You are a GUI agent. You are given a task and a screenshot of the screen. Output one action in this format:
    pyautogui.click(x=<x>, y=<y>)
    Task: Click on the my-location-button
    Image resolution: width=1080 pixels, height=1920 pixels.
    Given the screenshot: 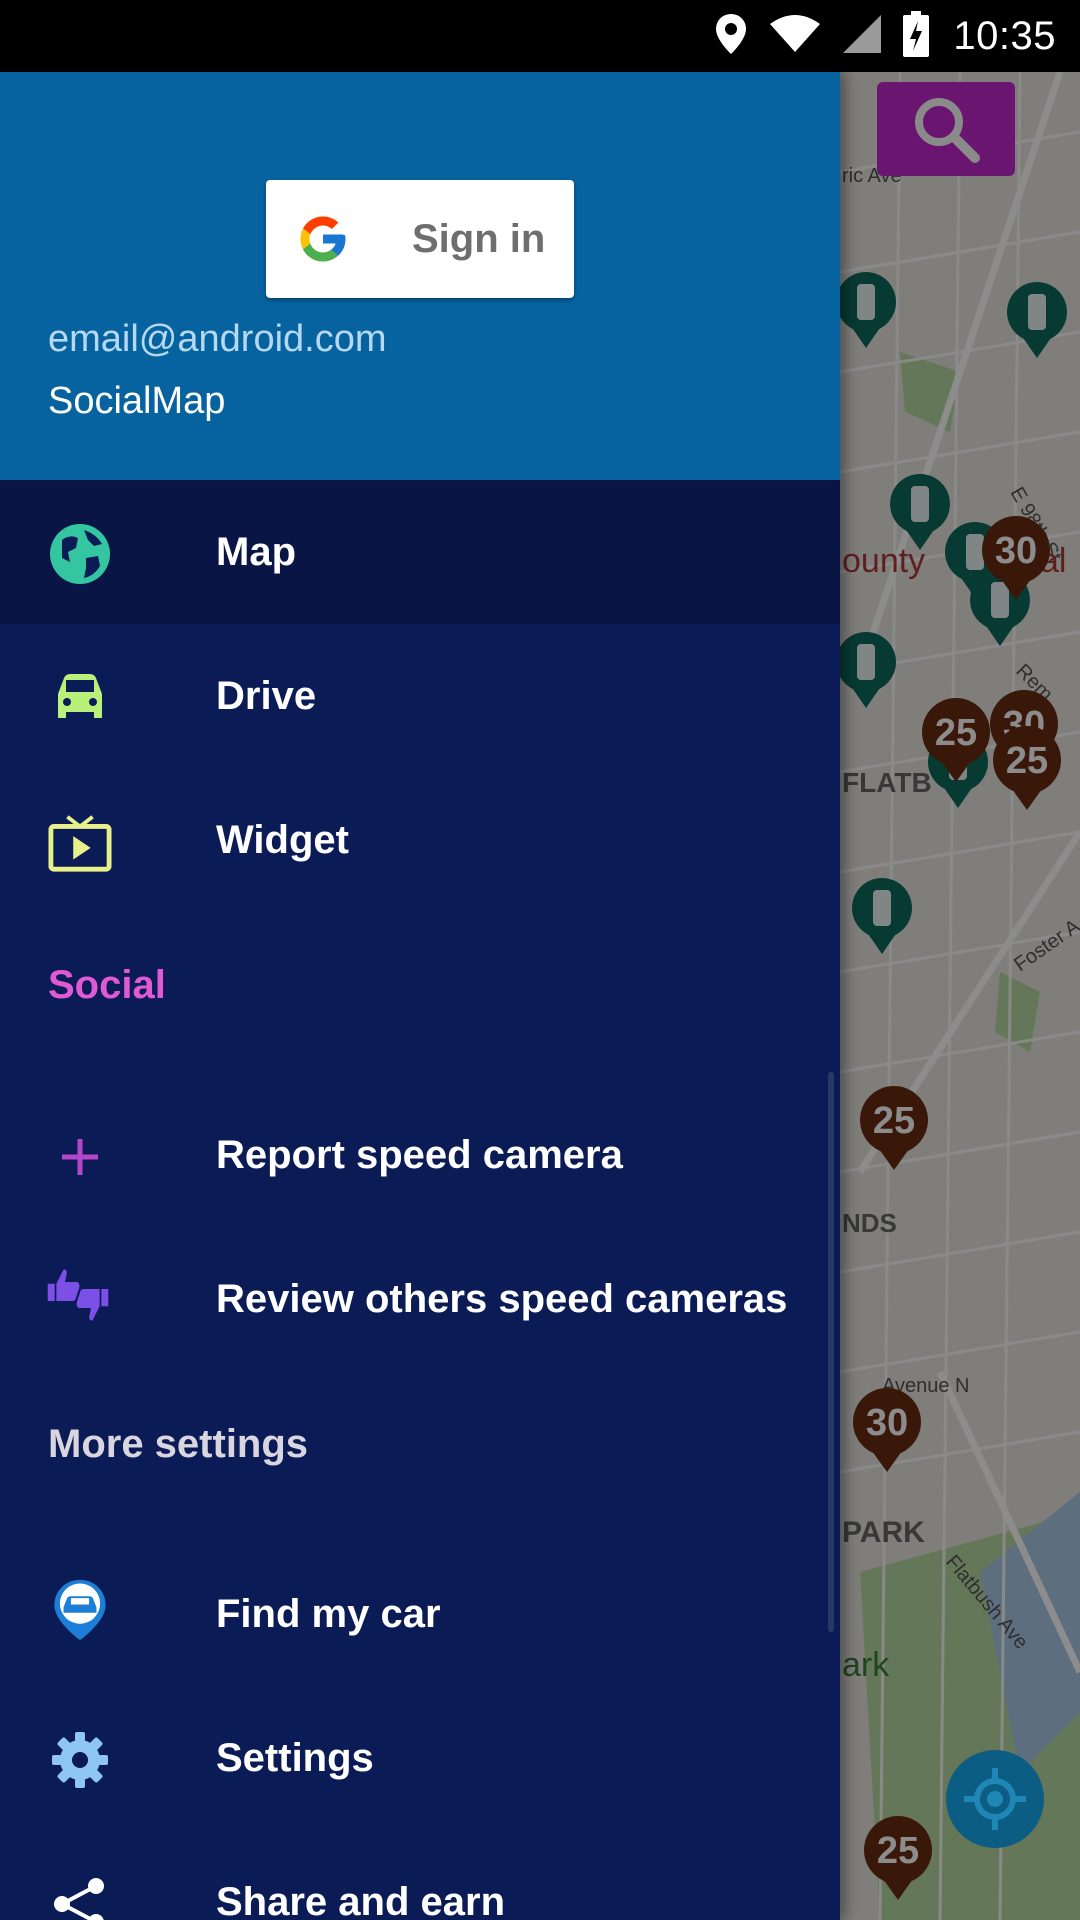 What is the action you would take?
    pyautogui.click(x=995, y=1799)
    